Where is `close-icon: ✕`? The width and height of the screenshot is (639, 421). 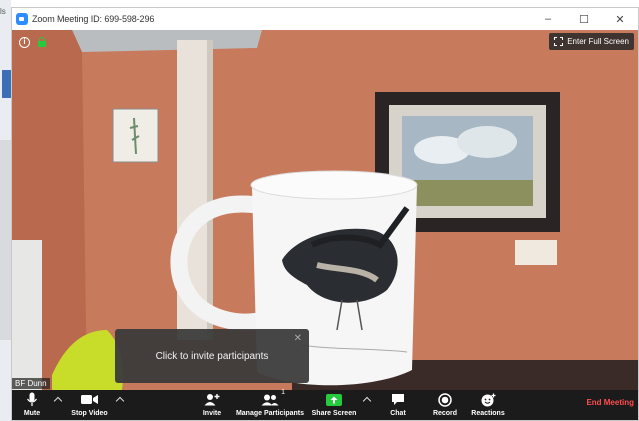
close-icon: ✕ is located at coordinates (620, 19).